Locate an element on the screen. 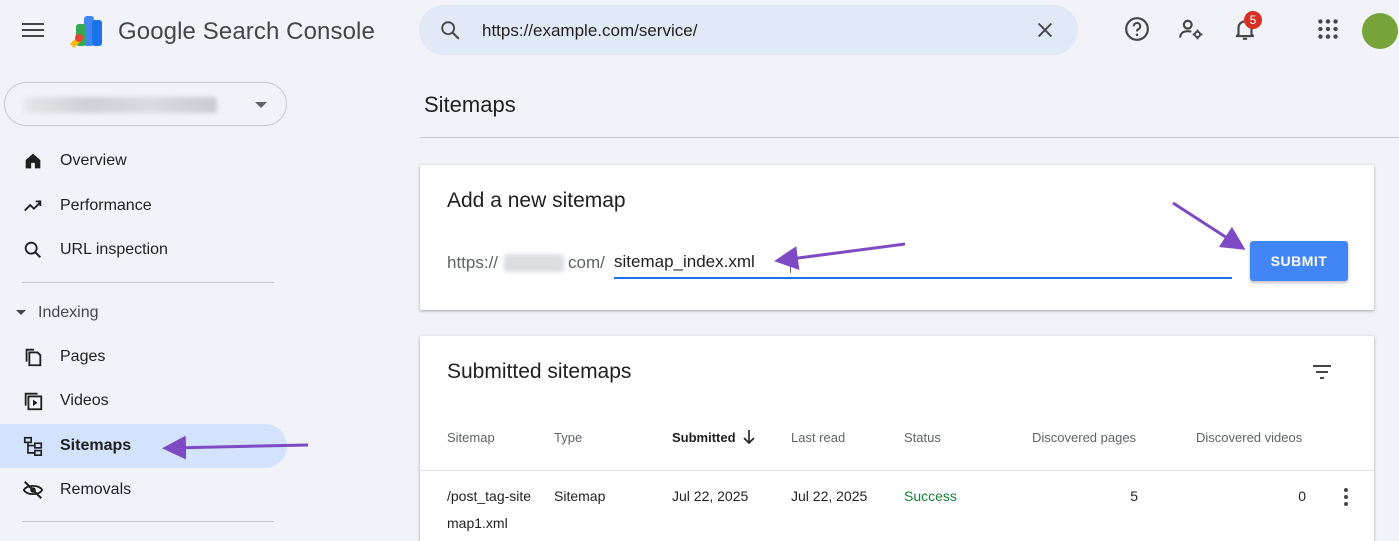 The height and width of the screenshot is (541, 1399). domain-redacted is located at coordinates (534, 263).